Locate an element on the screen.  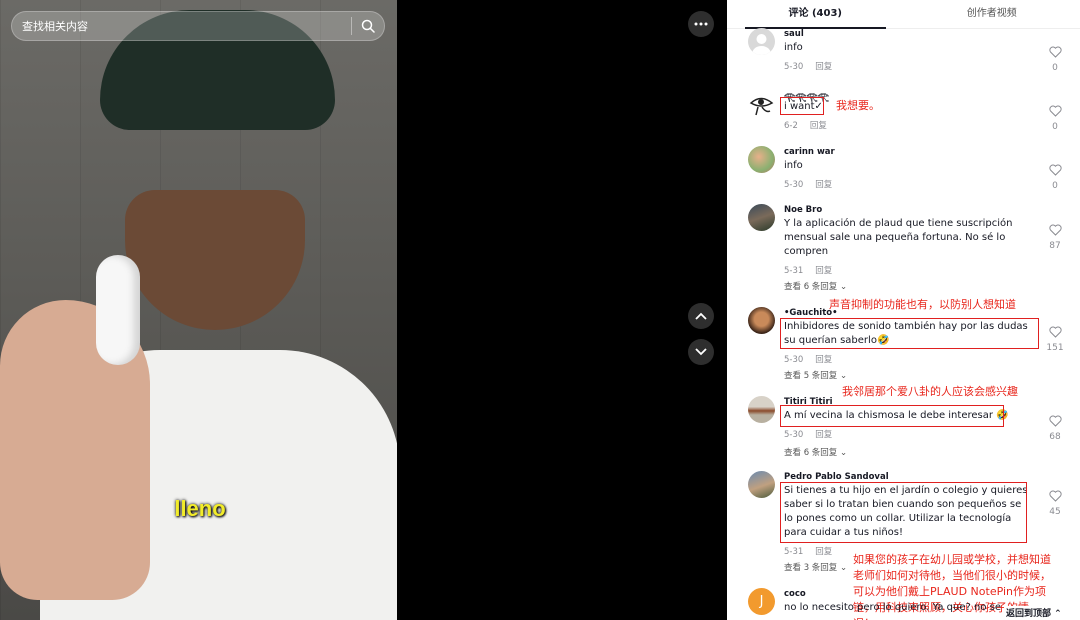
view-replies-button: 查看 3 条回复 ⌄ is located at coordinates (815, 567).